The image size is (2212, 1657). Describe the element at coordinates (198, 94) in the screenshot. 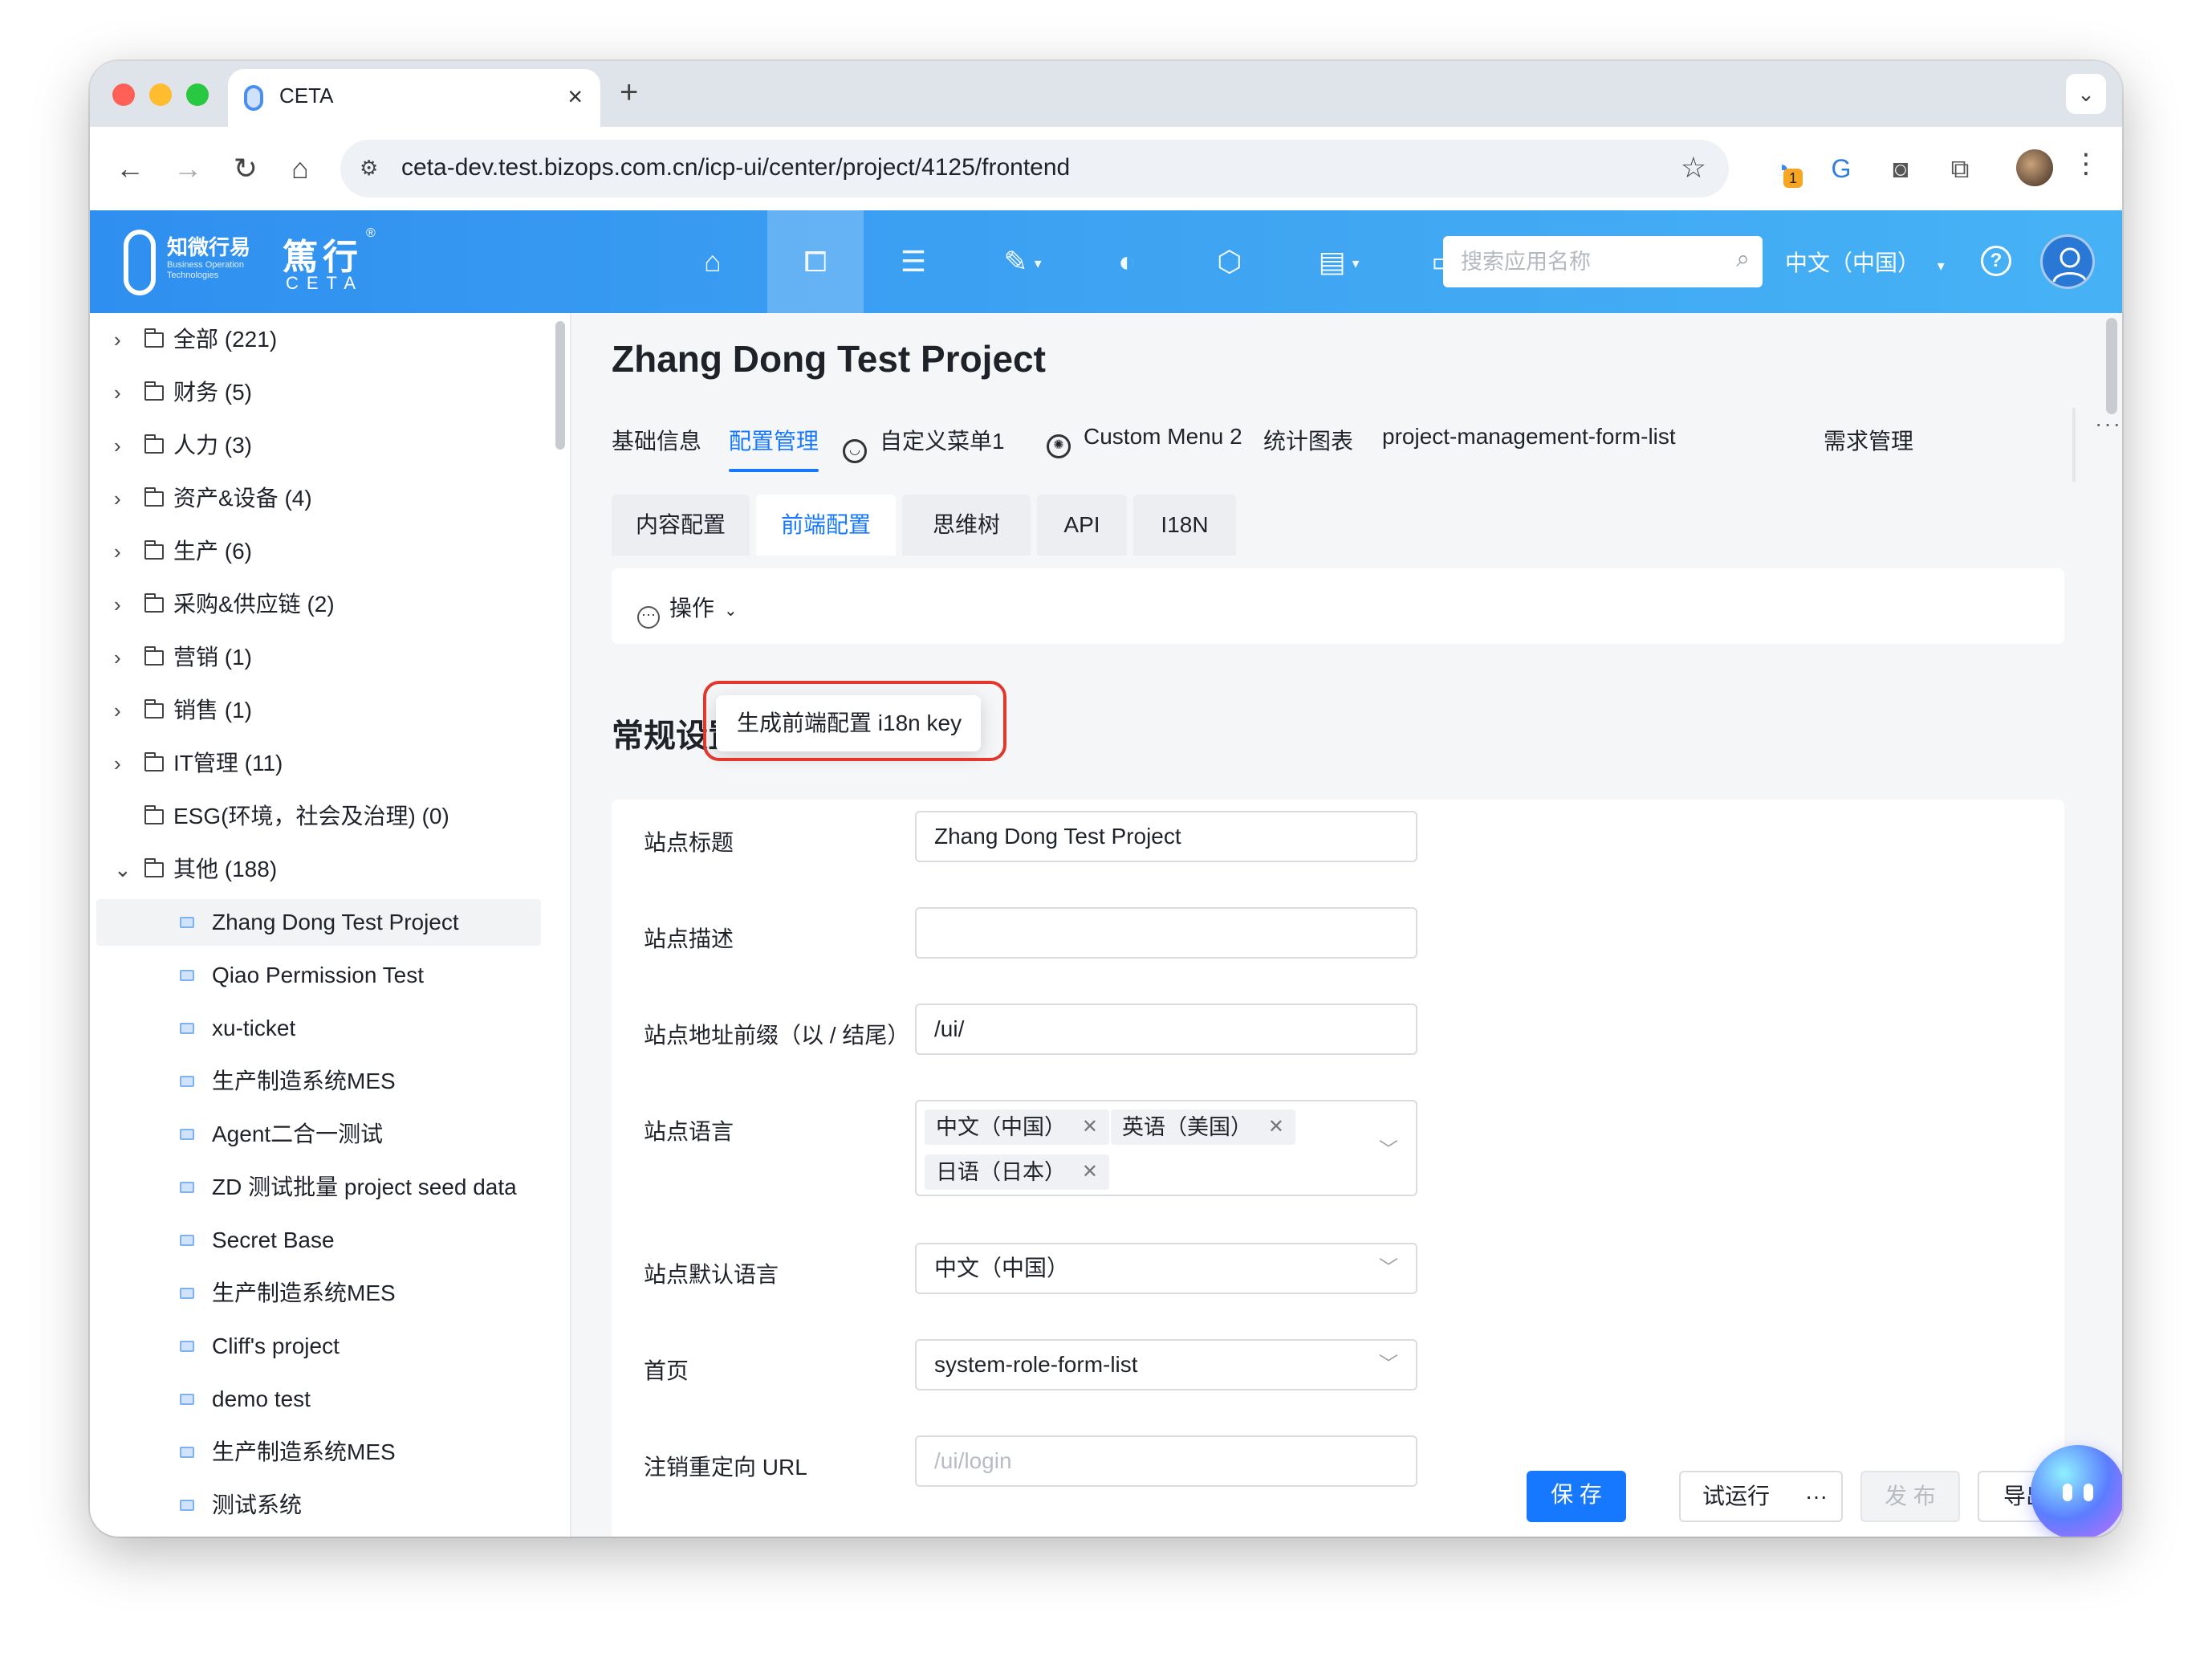

I see `window-zoom-button` at that location.